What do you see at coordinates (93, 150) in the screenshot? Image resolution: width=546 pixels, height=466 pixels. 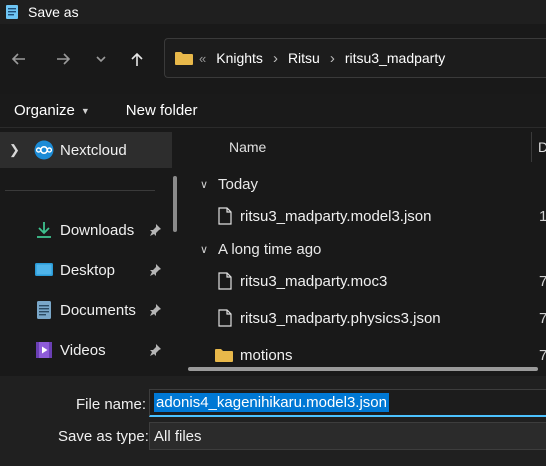 I see `sidebar-item-label: Nextcloud` at bounding box center [93, 150].